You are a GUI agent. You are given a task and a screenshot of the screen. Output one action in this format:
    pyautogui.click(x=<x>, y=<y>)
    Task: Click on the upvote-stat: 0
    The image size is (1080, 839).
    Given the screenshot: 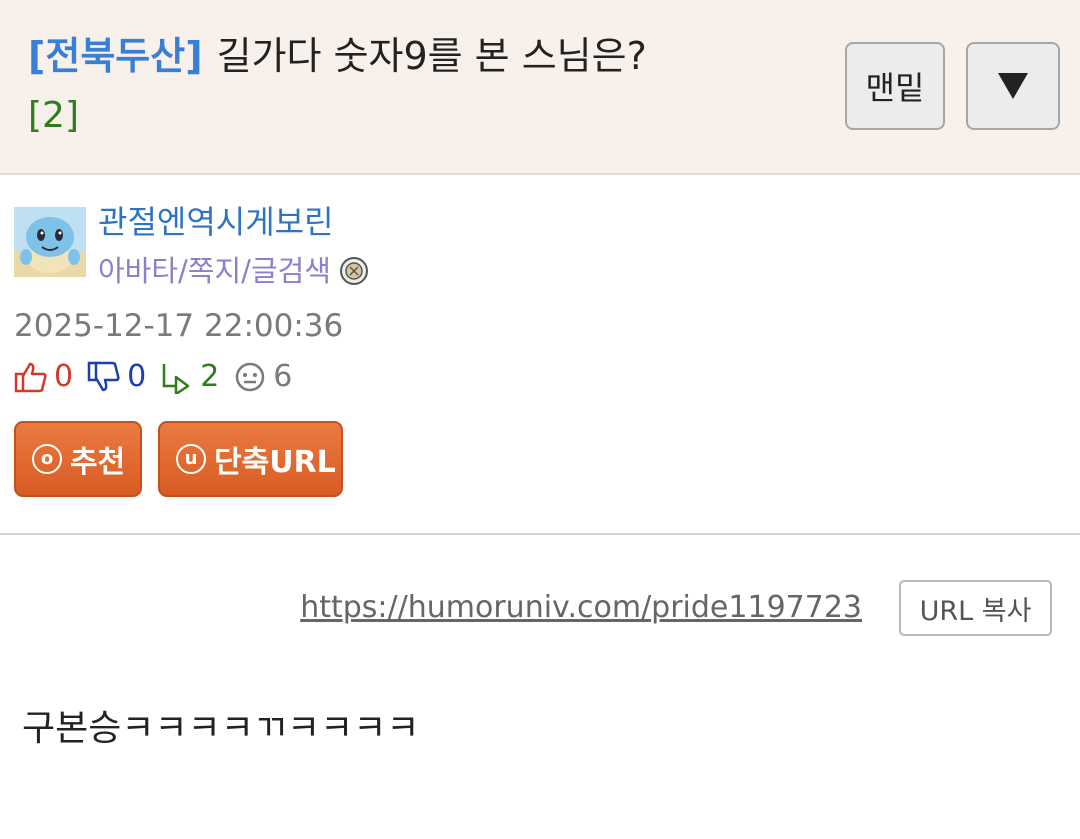 What is the action you would take?
    pyautogui.click(x=43, y=377)
    